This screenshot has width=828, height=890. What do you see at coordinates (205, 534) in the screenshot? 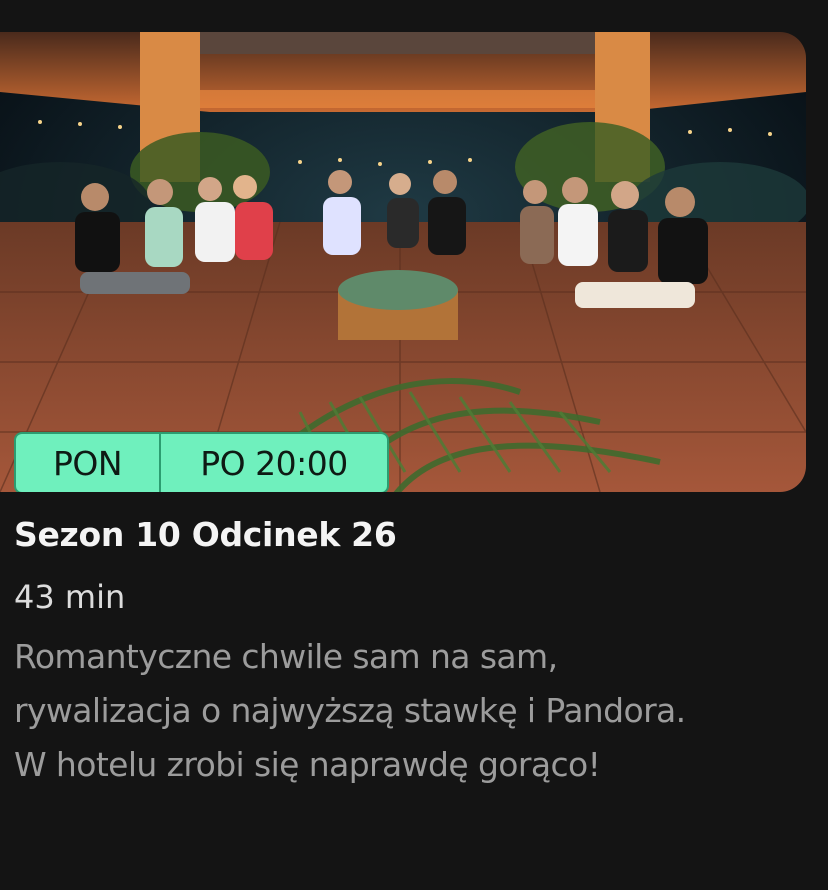
I see `episode-title: Sezon 10 Odcinek 26` at bounding box center [205, 534].